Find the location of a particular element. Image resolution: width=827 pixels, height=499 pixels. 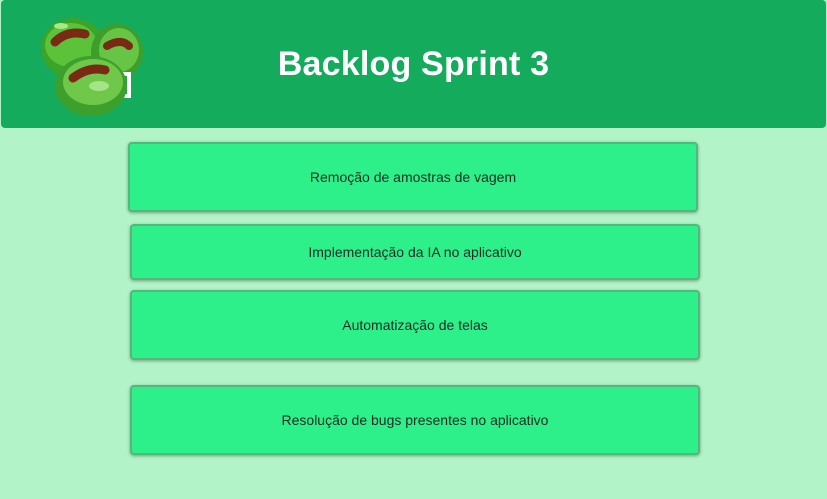

backlog-item-3: Automatização de telas is located at coordinates (415, 325).